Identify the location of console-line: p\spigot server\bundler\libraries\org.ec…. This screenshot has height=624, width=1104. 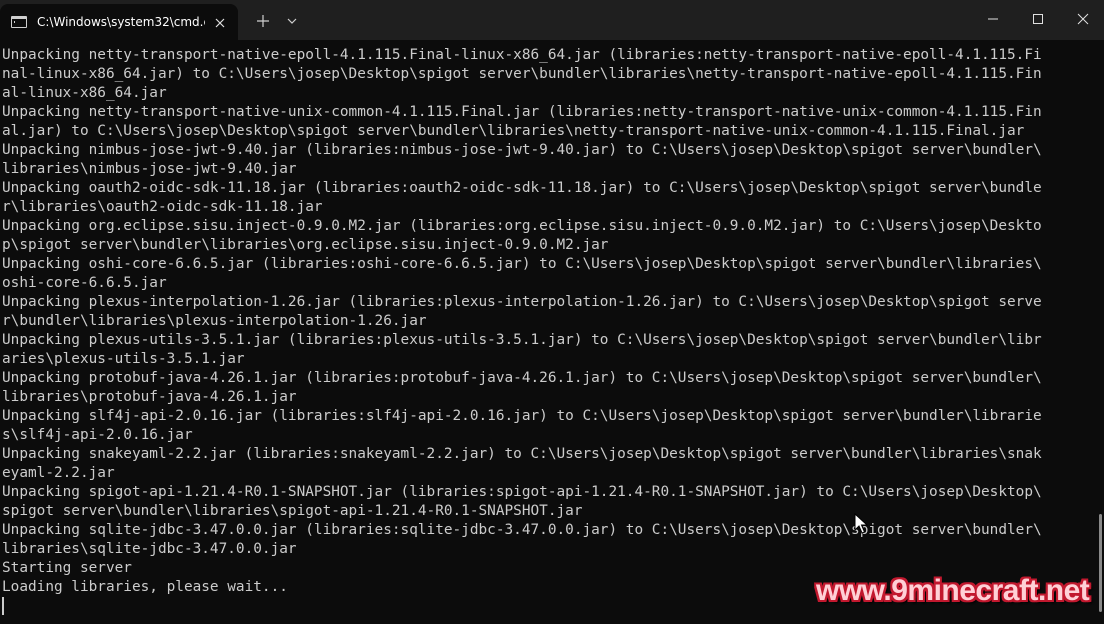
(305, 245).